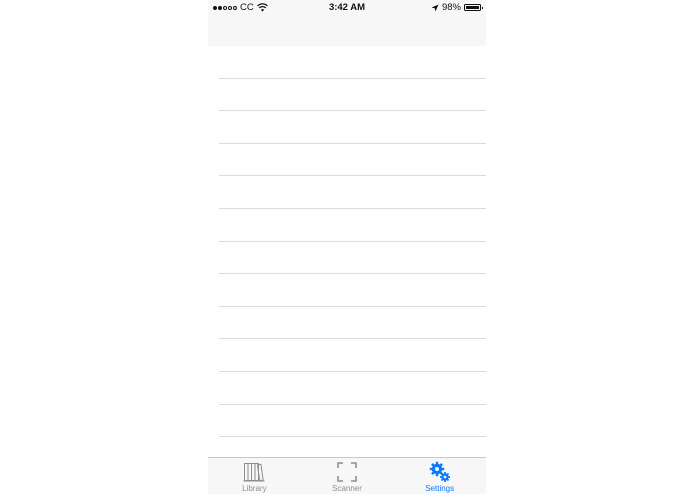 Image resolution: width=695 pixels, height=494 pixels. I want to click on gears-icon, so click(439, 471).